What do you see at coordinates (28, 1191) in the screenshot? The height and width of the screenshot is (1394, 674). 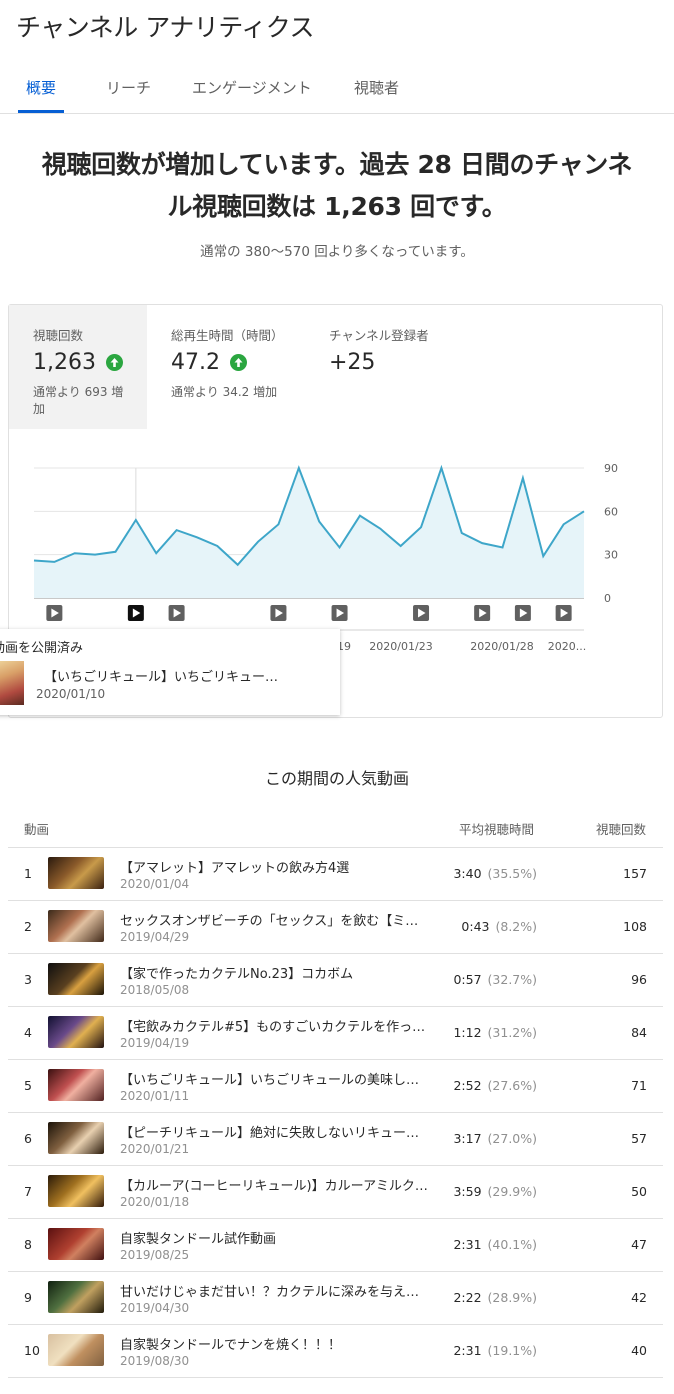 I see `row-rank: 7` at bounding box center [28, 1191].